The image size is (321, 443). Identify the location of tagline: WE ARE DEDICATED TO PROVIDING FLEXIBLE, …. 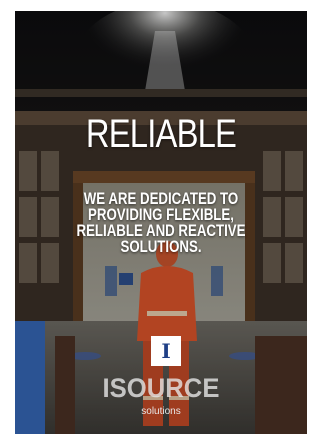
(161, 222).